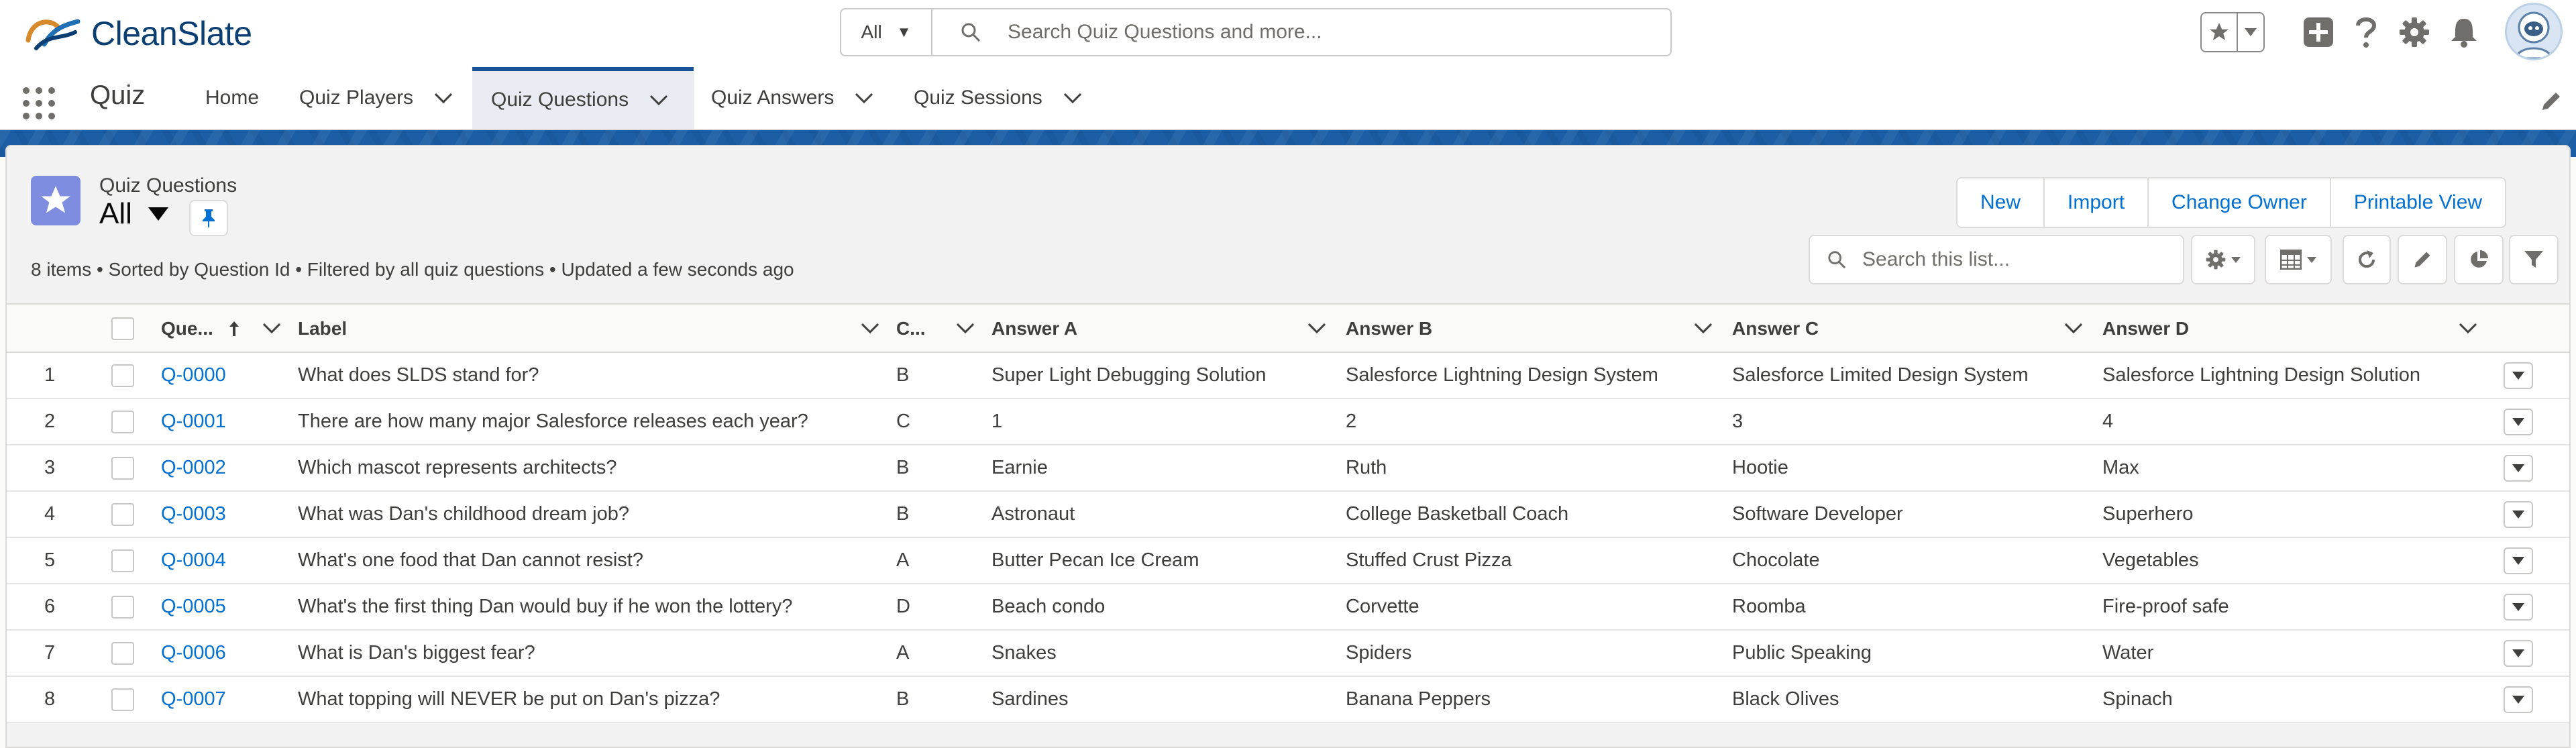 The height and width of the screenshot is (748, 2576). What do you see at coordinates (1159, 329) in the screenshot?
I see `column-header-answer-a: Answer A` at bounding box center [1159, 329].